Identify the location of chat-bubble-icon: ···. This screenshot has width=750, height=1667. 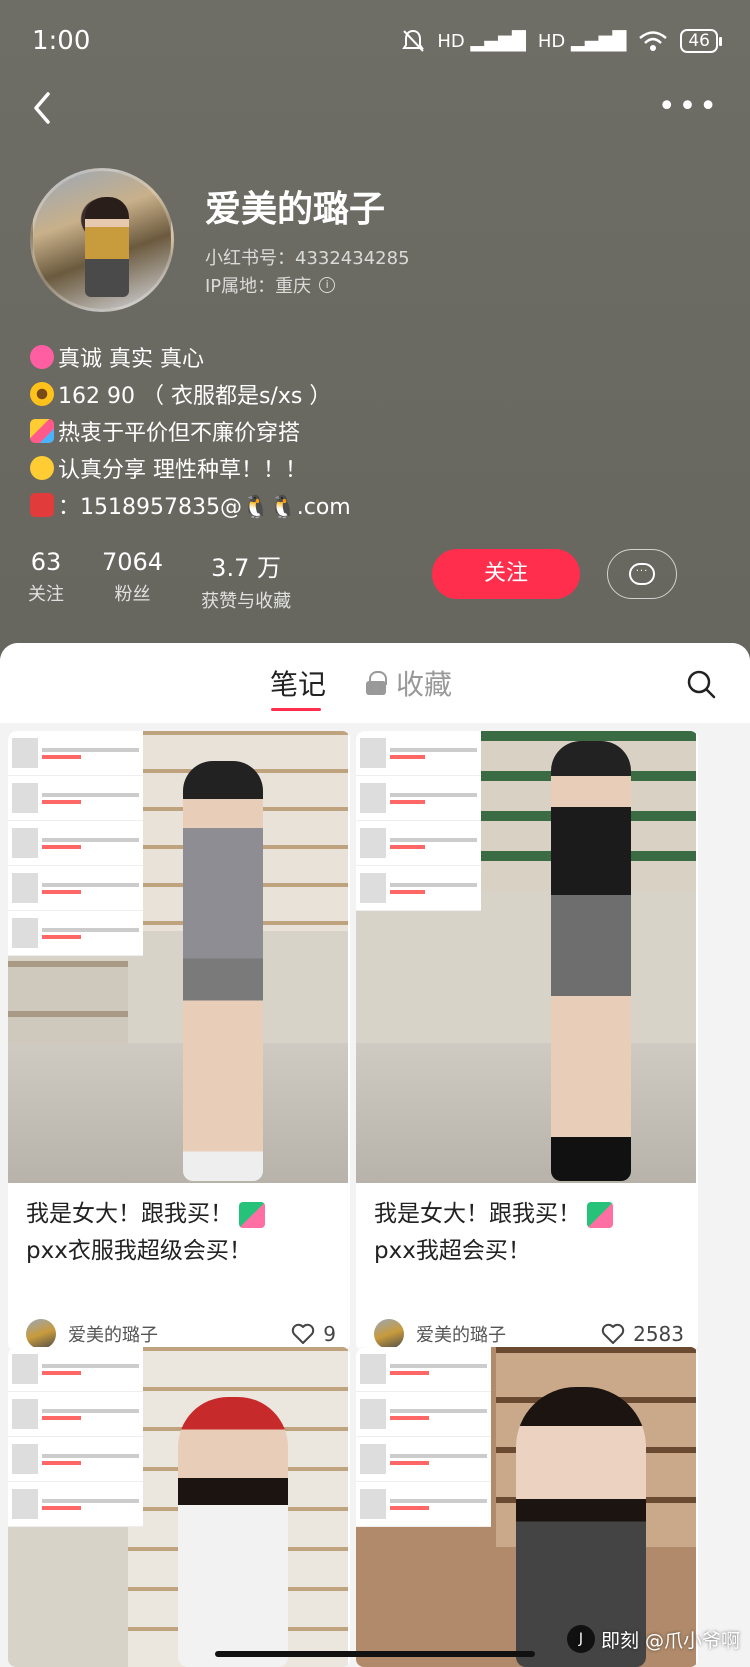
(642, 574).